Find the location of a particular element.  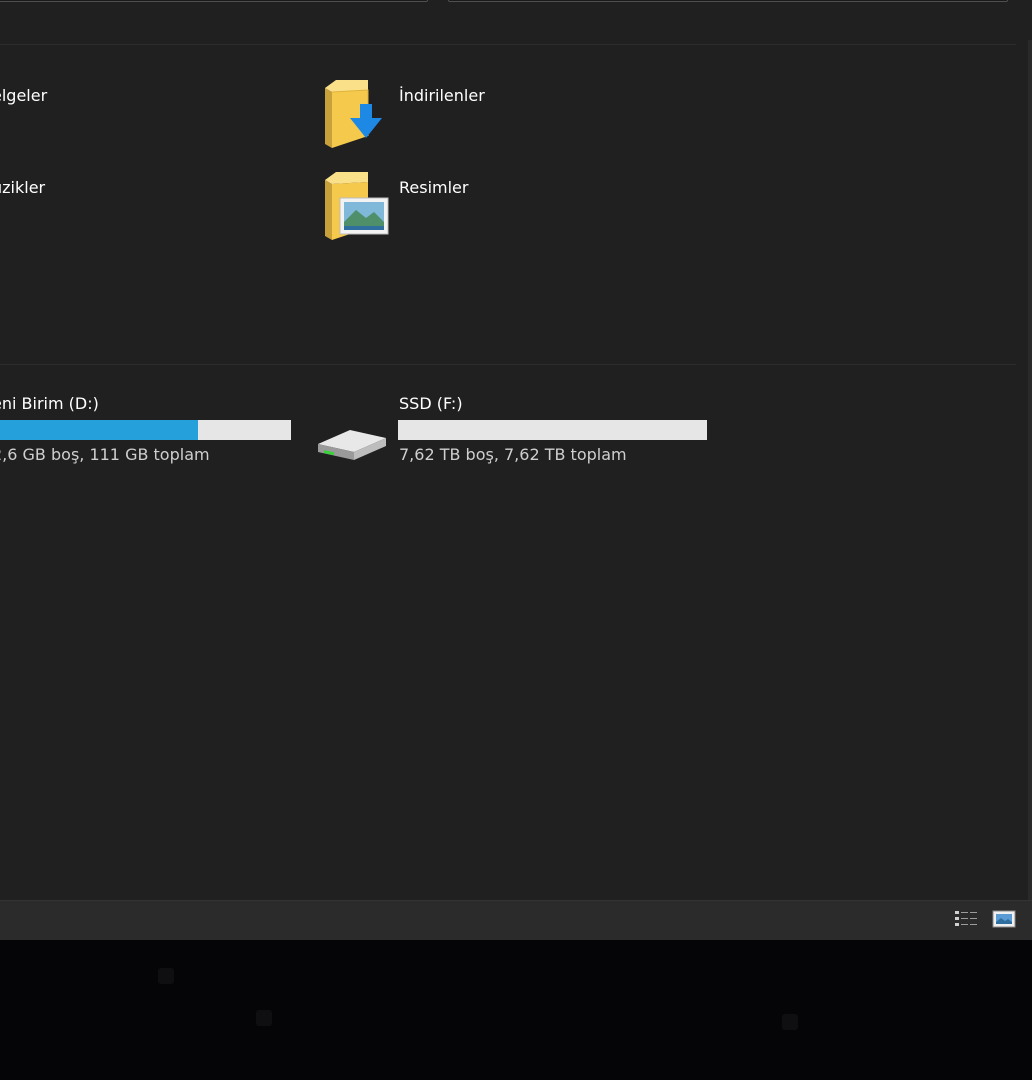

folder-label: İndirilenler is located at coordinates (442, 95).